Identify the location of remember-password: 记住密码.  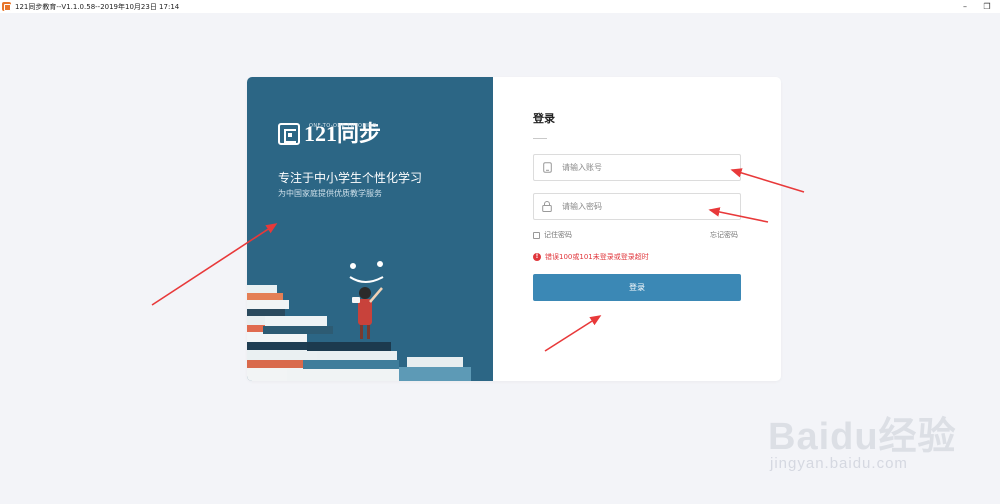
(552, 235).